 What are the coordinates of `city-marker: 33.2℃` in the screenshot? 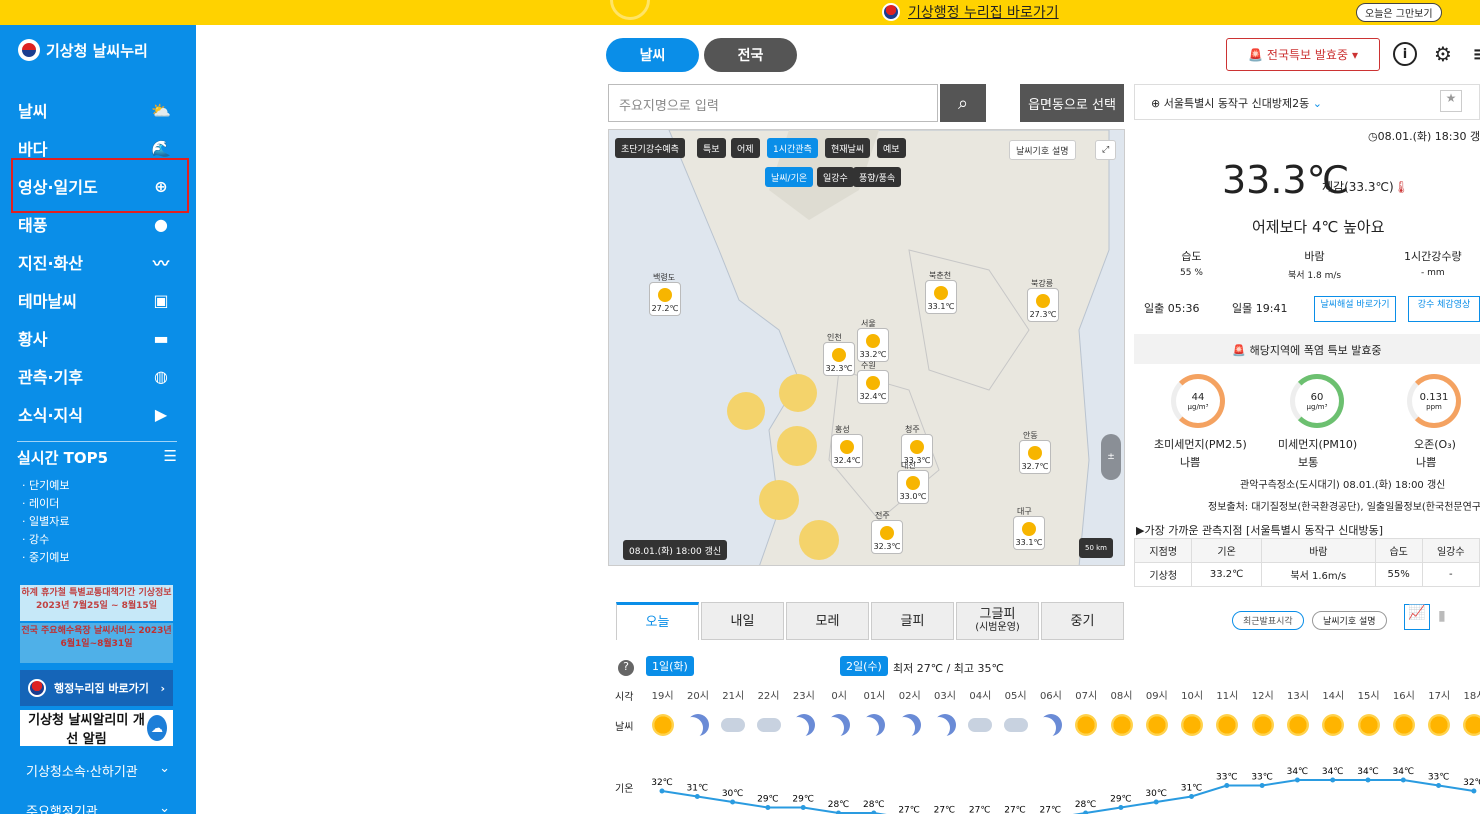 It's located at (873, 345).